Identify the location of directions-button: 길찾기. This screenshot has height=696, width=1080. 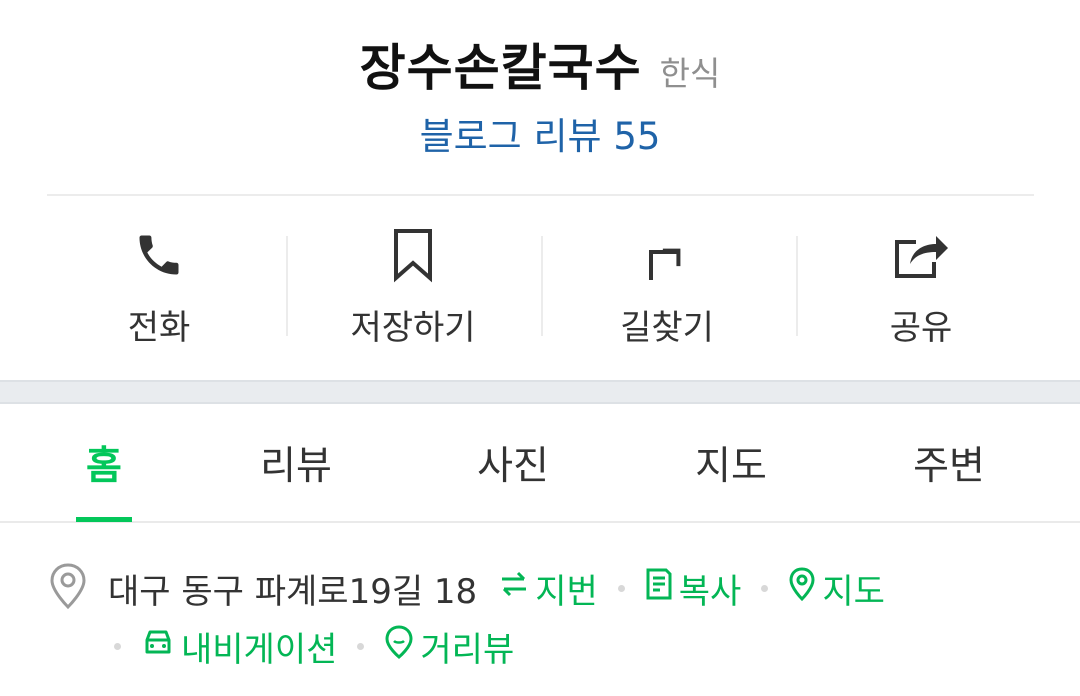
(667, 284).